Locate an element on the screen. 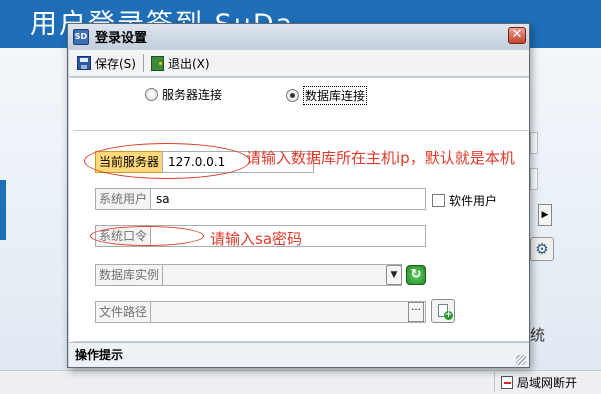 This screenshot has width=601, height=394. server-annotation-ellipse is located at coordinates (167, 161).